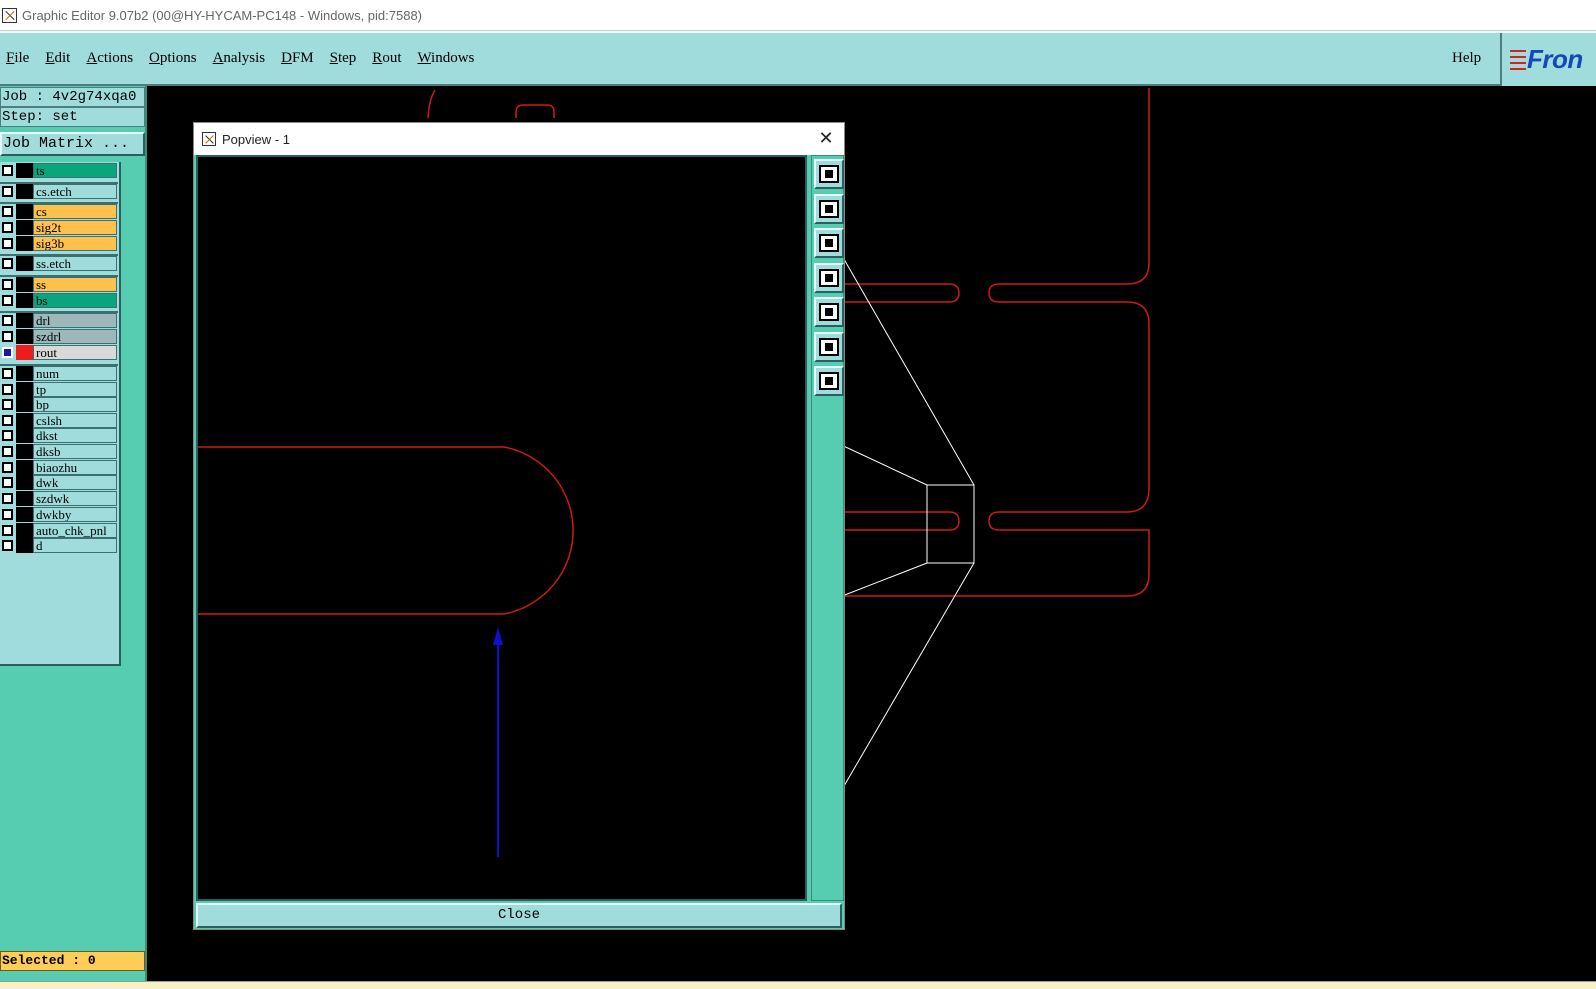 The width and height of the screenshot is (1596, 989). I want to click on layer-name: cslsh, so click(75, 420).